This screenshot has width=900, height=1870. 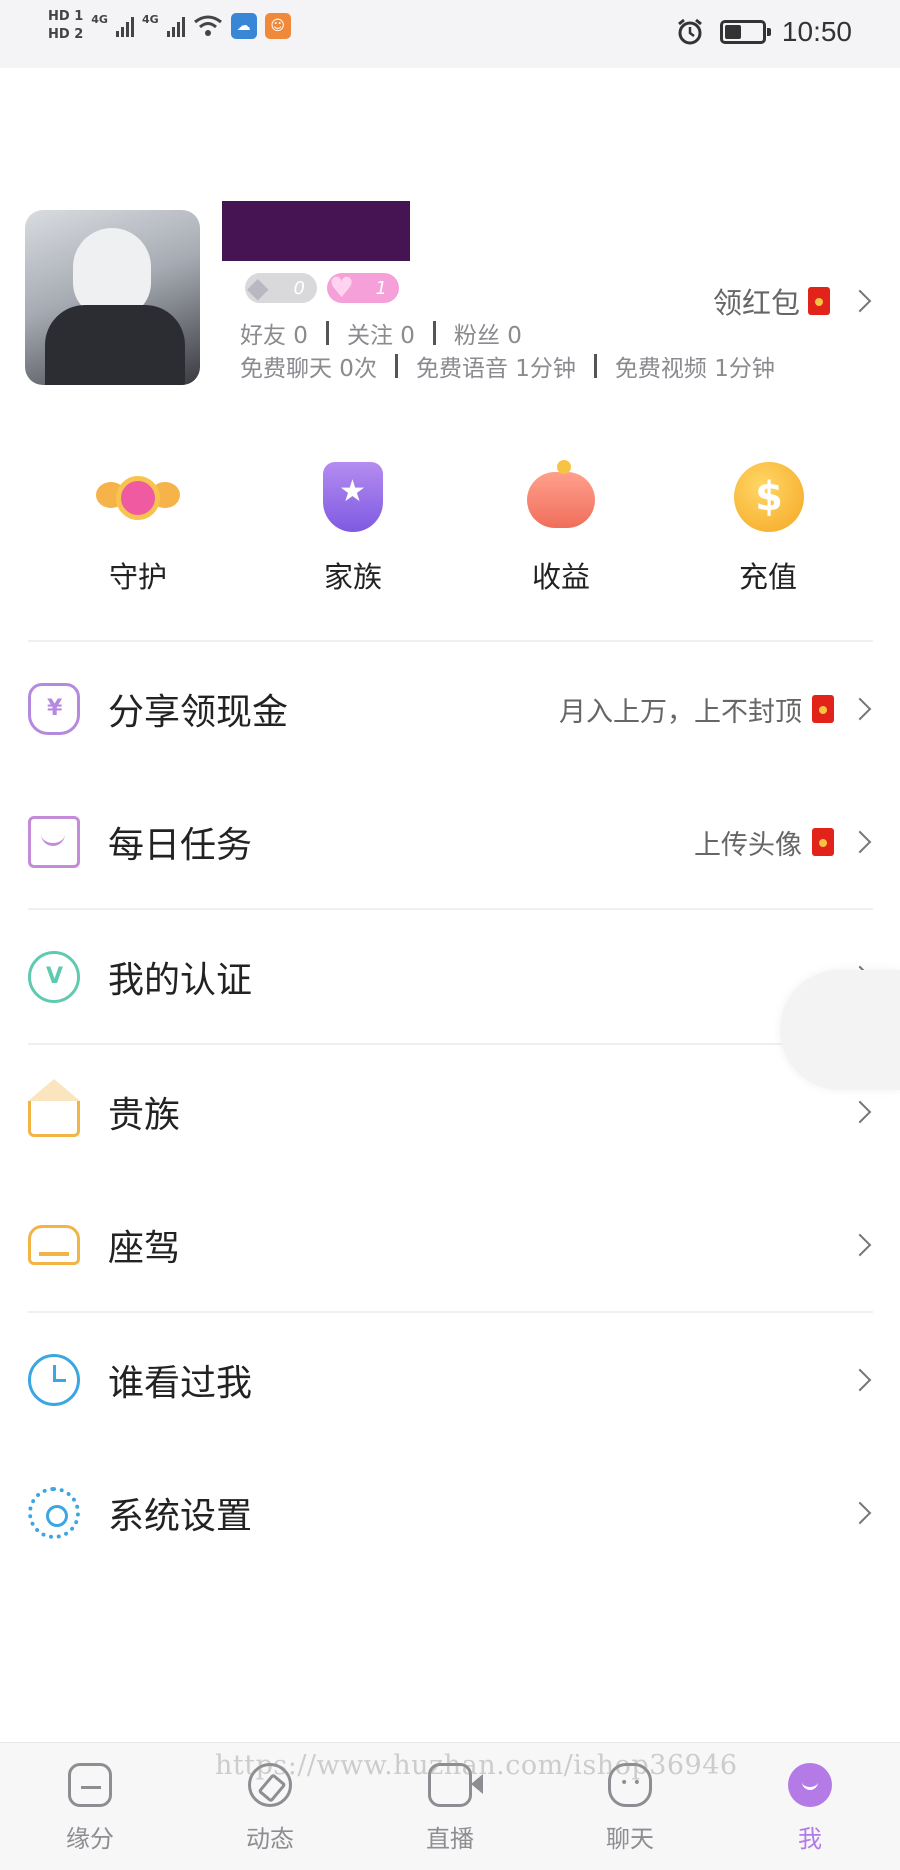 I want to click on tab-label: 聊天, so click(x=630, y=1839).